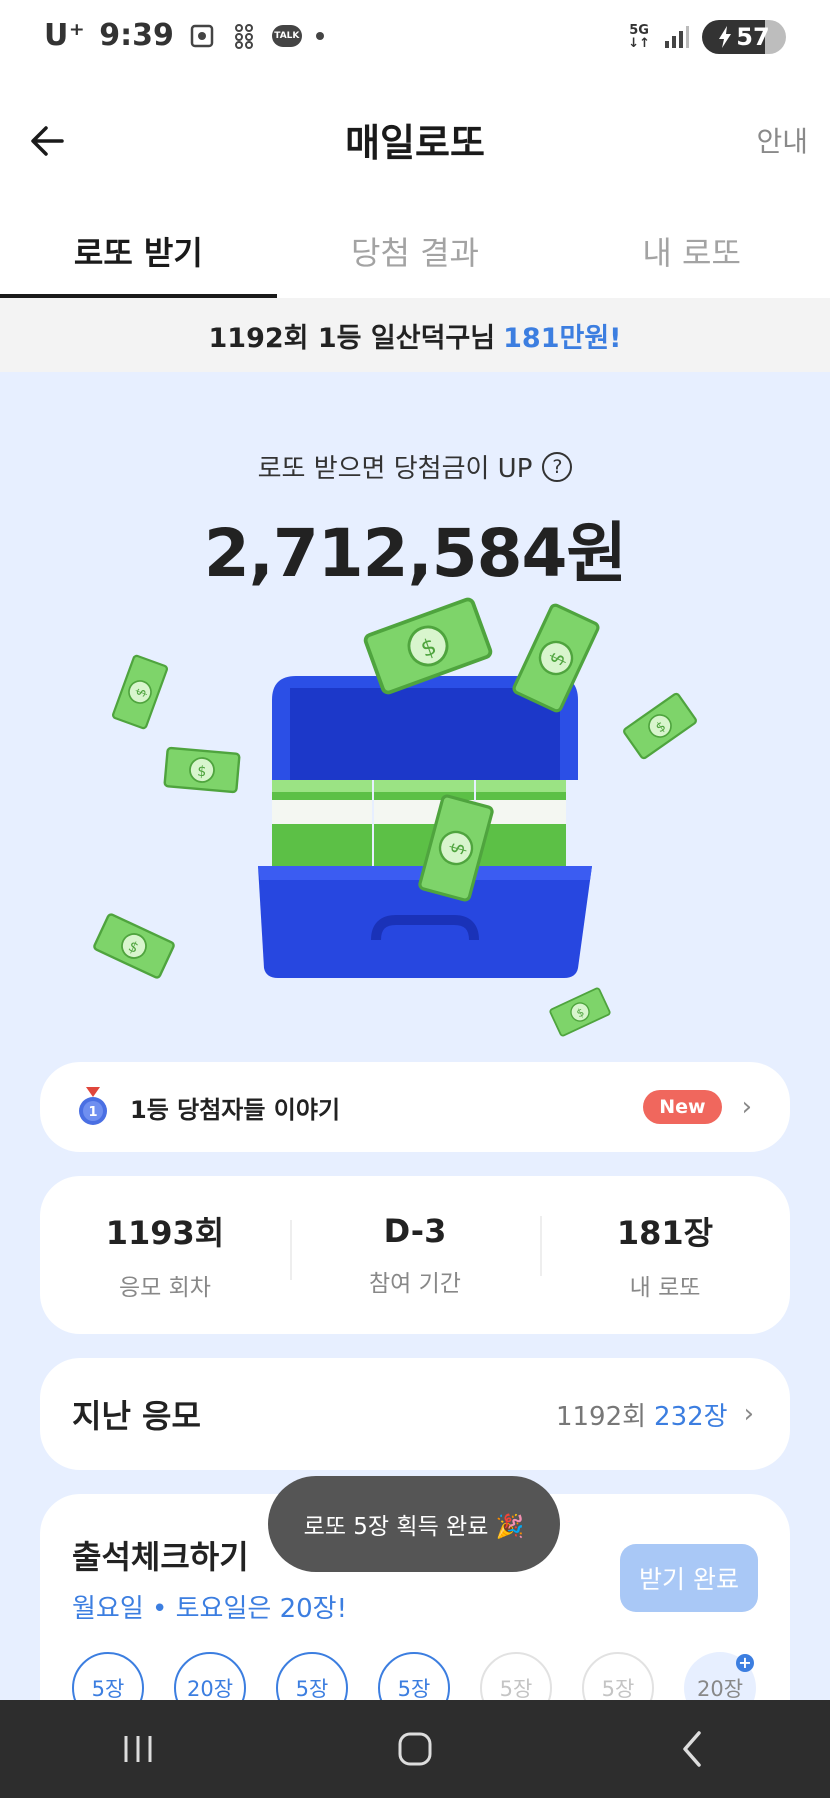  What do you see at coordinates (720, 1689) in the screenshot?
I see `attendance-day-label: 20장` at bounding box center [720, 1689].